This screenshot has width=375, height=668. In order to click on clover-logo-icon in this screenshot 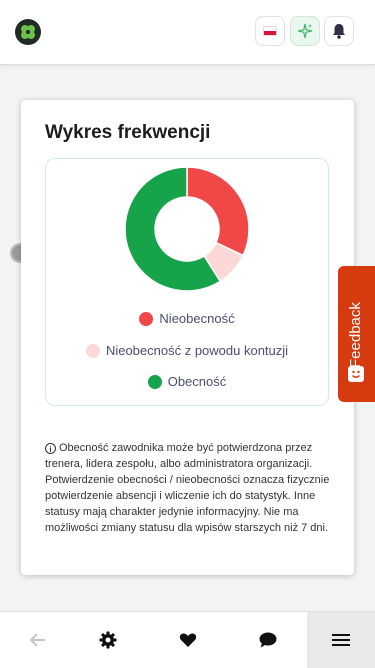, I will do `click(28, 32)`.